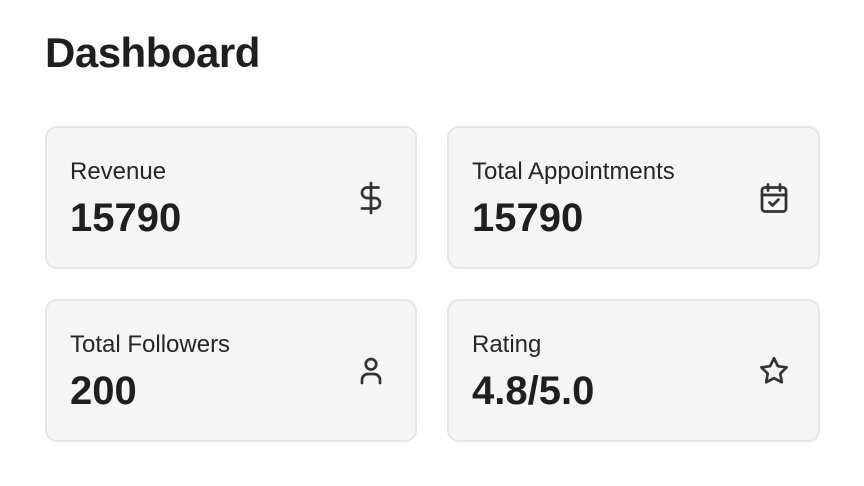 Image resolution: width=864 pixels, height=486 pixels. What do you see at coordinates (774, 198) in the screenshot?
I see `calendar-check-icon` at bounding box center [774, 198].